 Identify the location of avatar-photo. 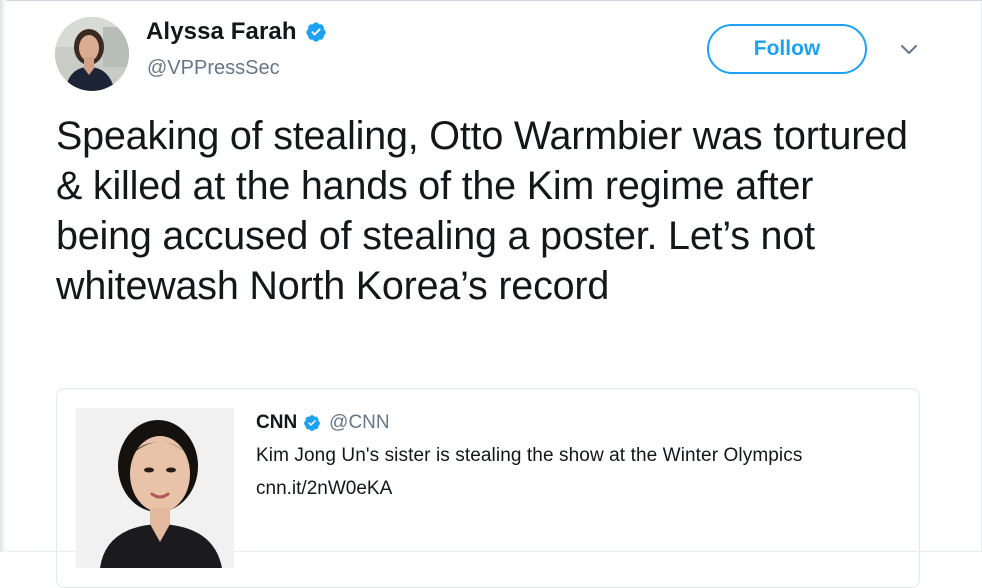
(92, 54).